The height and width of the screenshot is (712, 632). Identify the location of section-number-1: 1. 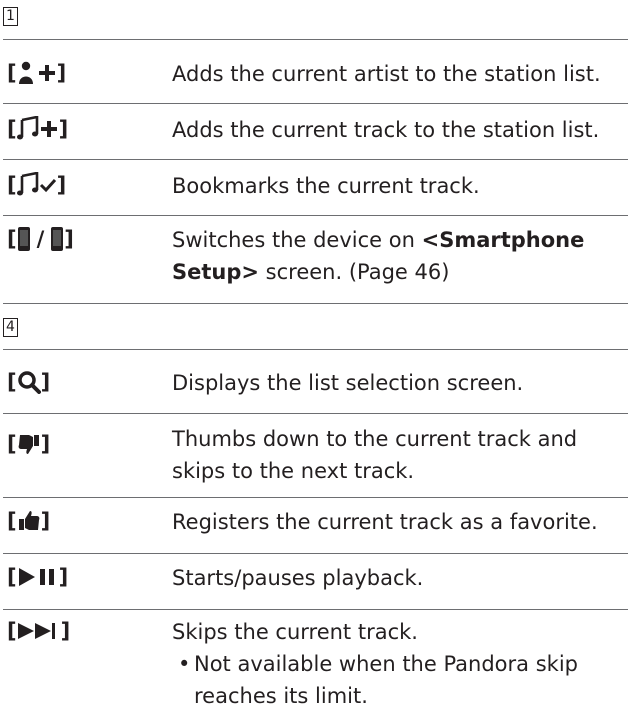
(10, 16).